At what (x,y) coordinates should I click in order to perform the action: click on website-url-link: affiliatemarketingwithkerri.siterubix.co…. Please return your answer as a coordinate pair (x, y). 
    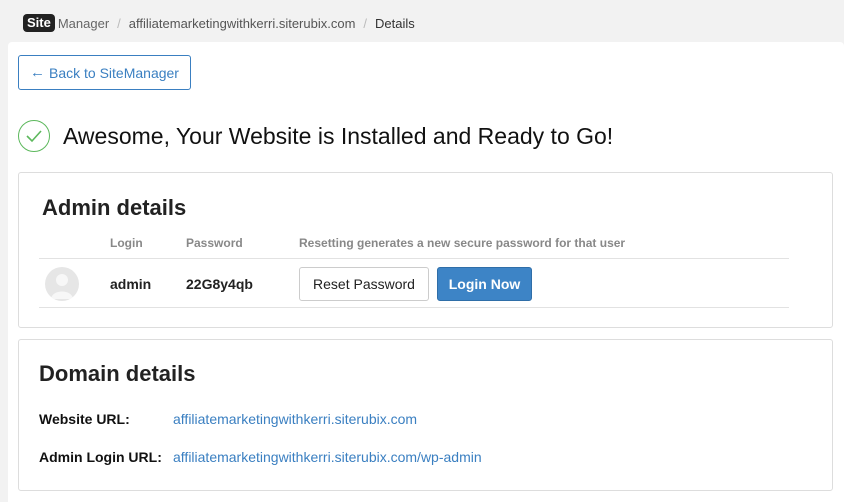
    Looking at the image, I should click on (295, 419).